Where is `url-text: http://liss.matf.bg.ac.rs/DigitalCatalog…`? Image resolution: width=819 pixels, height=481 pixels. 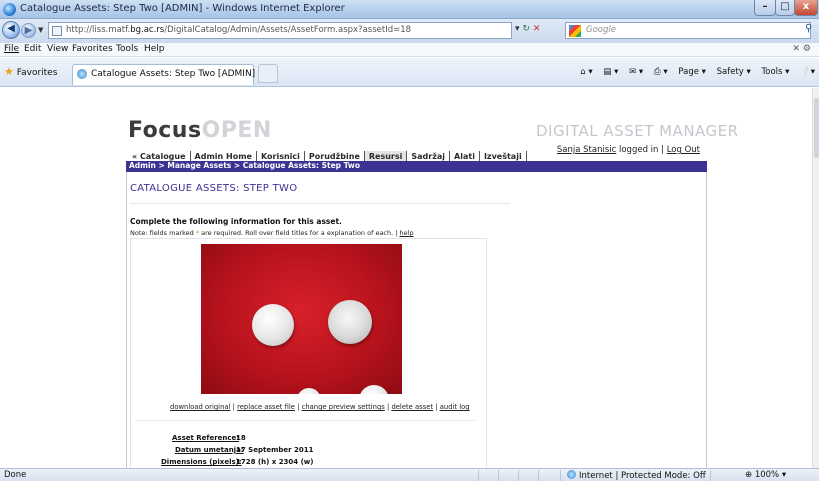 url-text: http://liss.matf.bg.ac.rs/DigitalCatalog… is located at coordinates (238, 30).